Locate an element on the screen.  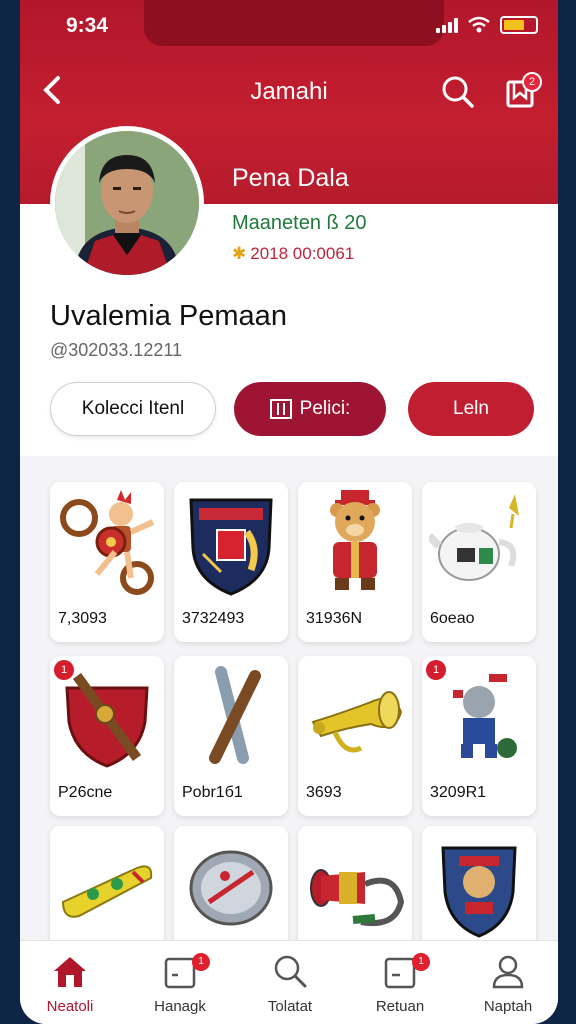
item-label: Pobr1б1 is located at coordinates (212, 792).